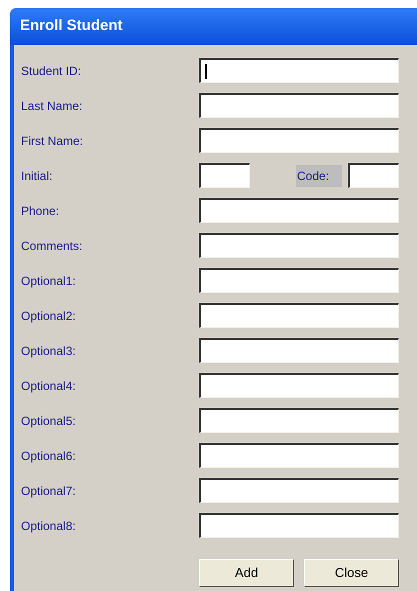 The height and width of the screenshot is (591, 417). What do you see at coordinates (48, 281) in the screenshot?
I see `field-label: Optional1:` at bounding box center [48, 281].